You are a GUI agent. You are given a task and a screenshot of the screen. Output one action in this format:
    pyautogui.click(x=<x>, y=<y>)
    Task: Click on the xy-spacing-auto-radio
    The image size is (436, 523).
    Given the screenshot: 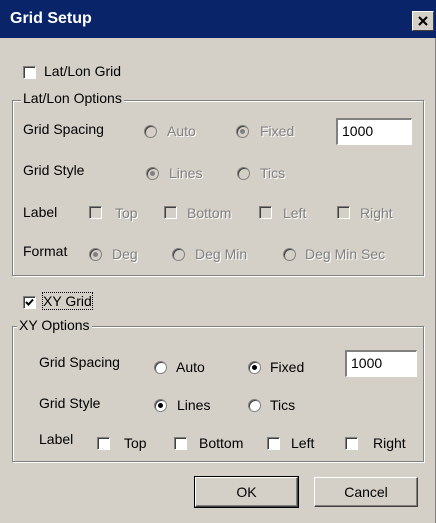 What is the action you would take?
    pyautogui.click(x=160, y=367)
    